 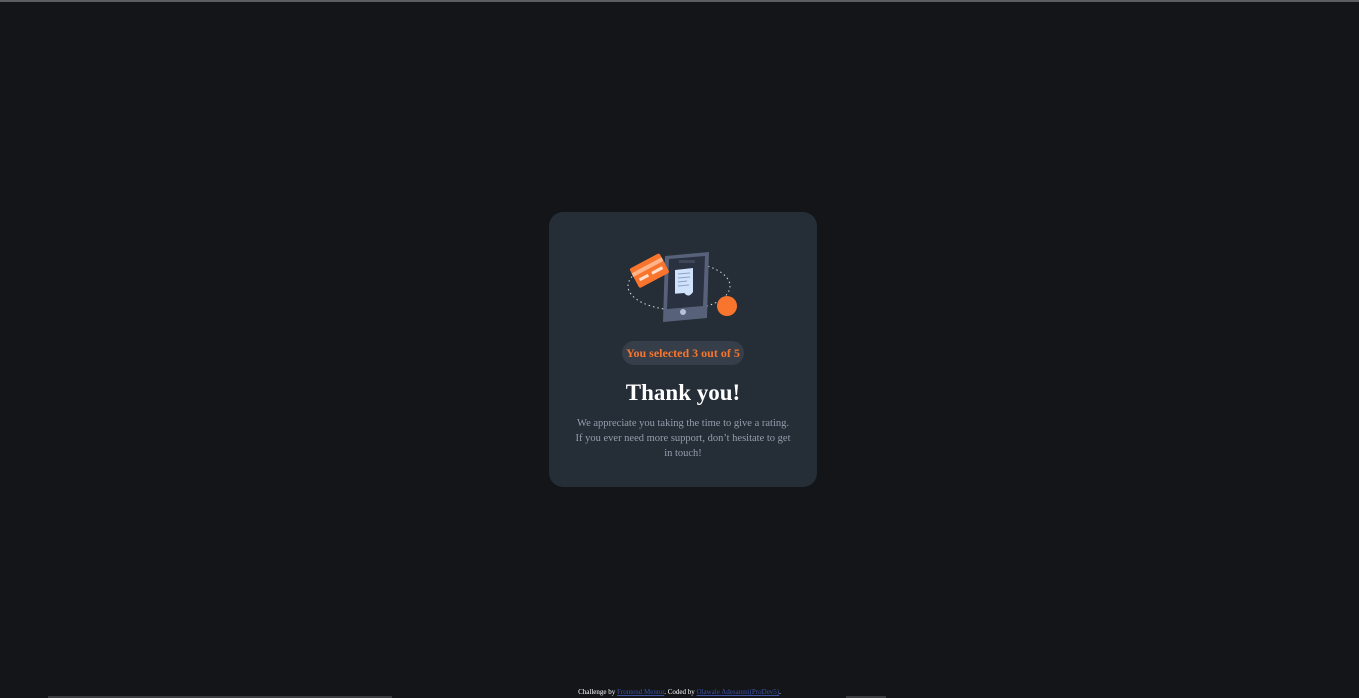 I want to click on top-border, so click(x=679, y=1).